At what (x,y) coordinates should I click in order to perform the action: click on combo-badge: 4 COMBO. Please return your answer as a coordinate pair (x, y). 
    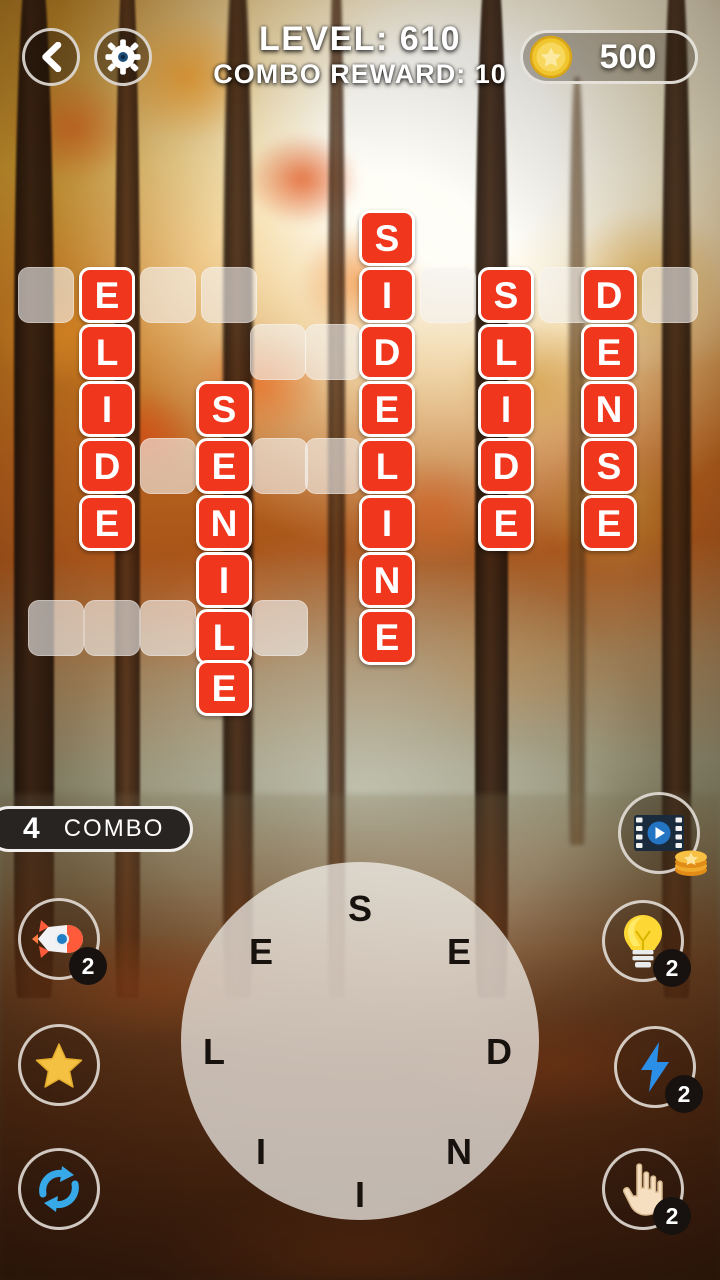
    Looking at the image, I should click on (97, 829).